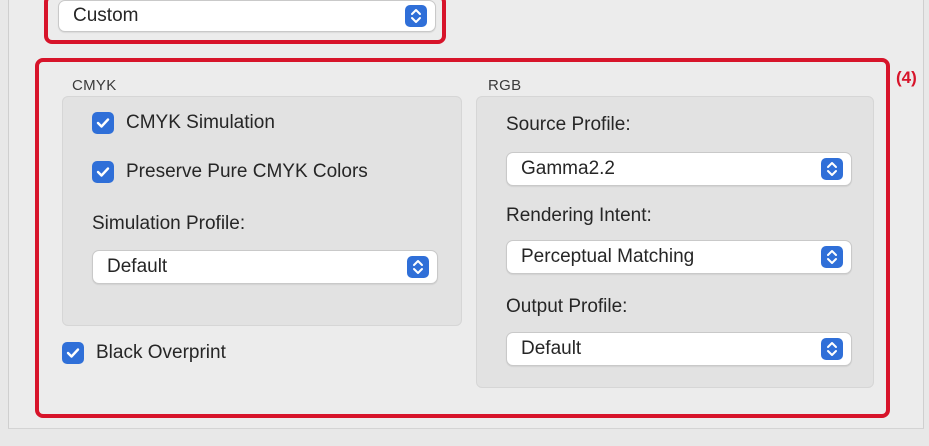 This screenshot has width=929, height=446. Describe the element at coordinates (679, 349) in the screenshot. I see `output-profile-popup: Default` at that location.